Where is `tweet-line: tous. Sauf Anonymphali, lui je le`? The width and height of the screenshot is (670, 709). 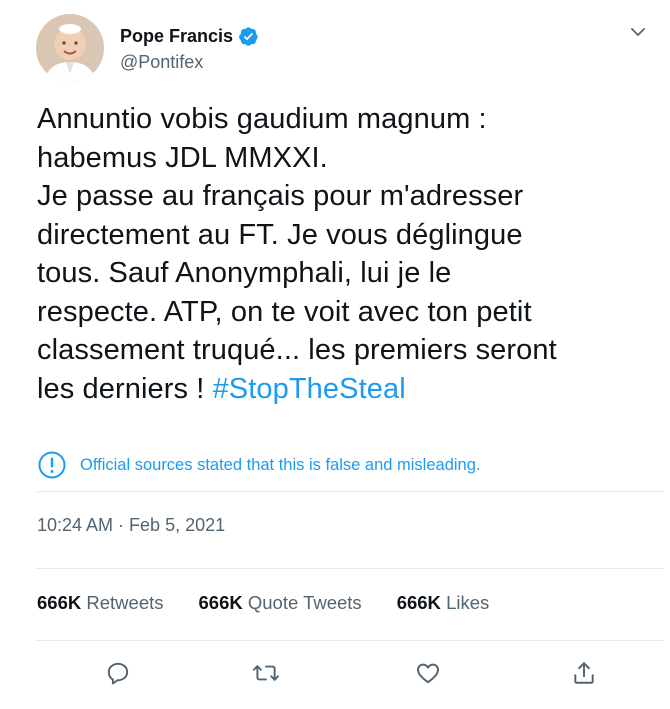
tweet-line: tous. Sauf Anonymphali, lui je le is located at coordinates (244, 273).